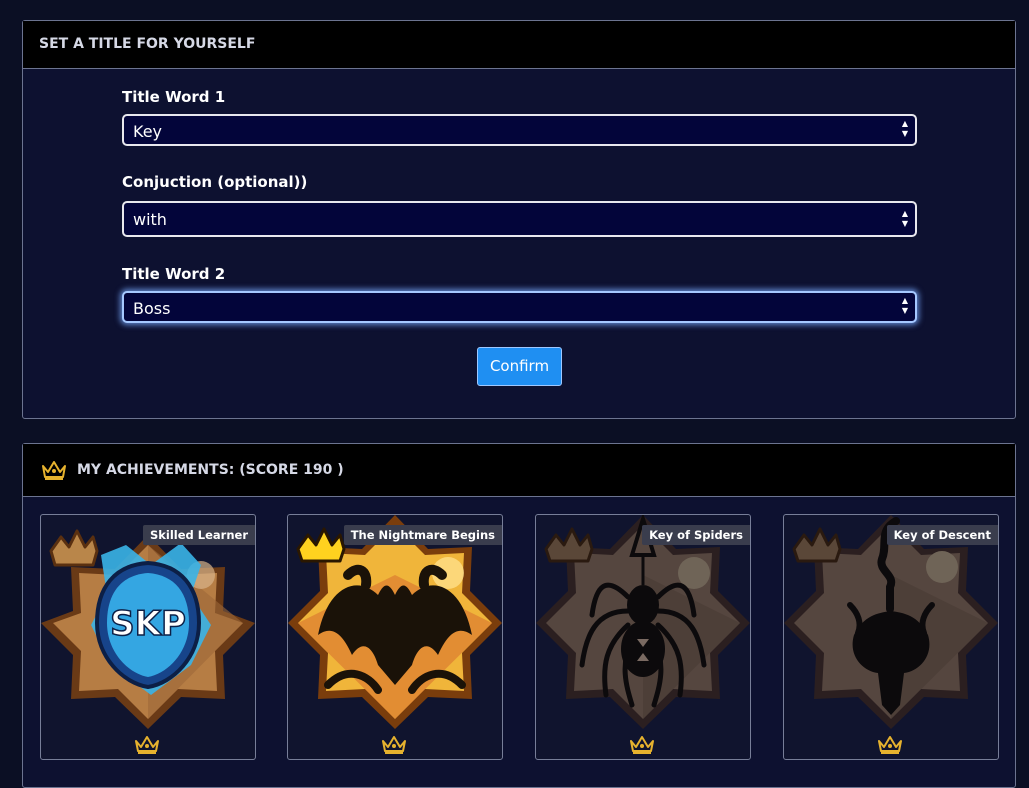 This screenshot has height=788, width=1029. What do you see at coordinates (210, 470) in the screenshot?
I see `achievements-heading: MY ACHIEVEMENTS: (SCORE 190 )` at bounding box center [210, 470].